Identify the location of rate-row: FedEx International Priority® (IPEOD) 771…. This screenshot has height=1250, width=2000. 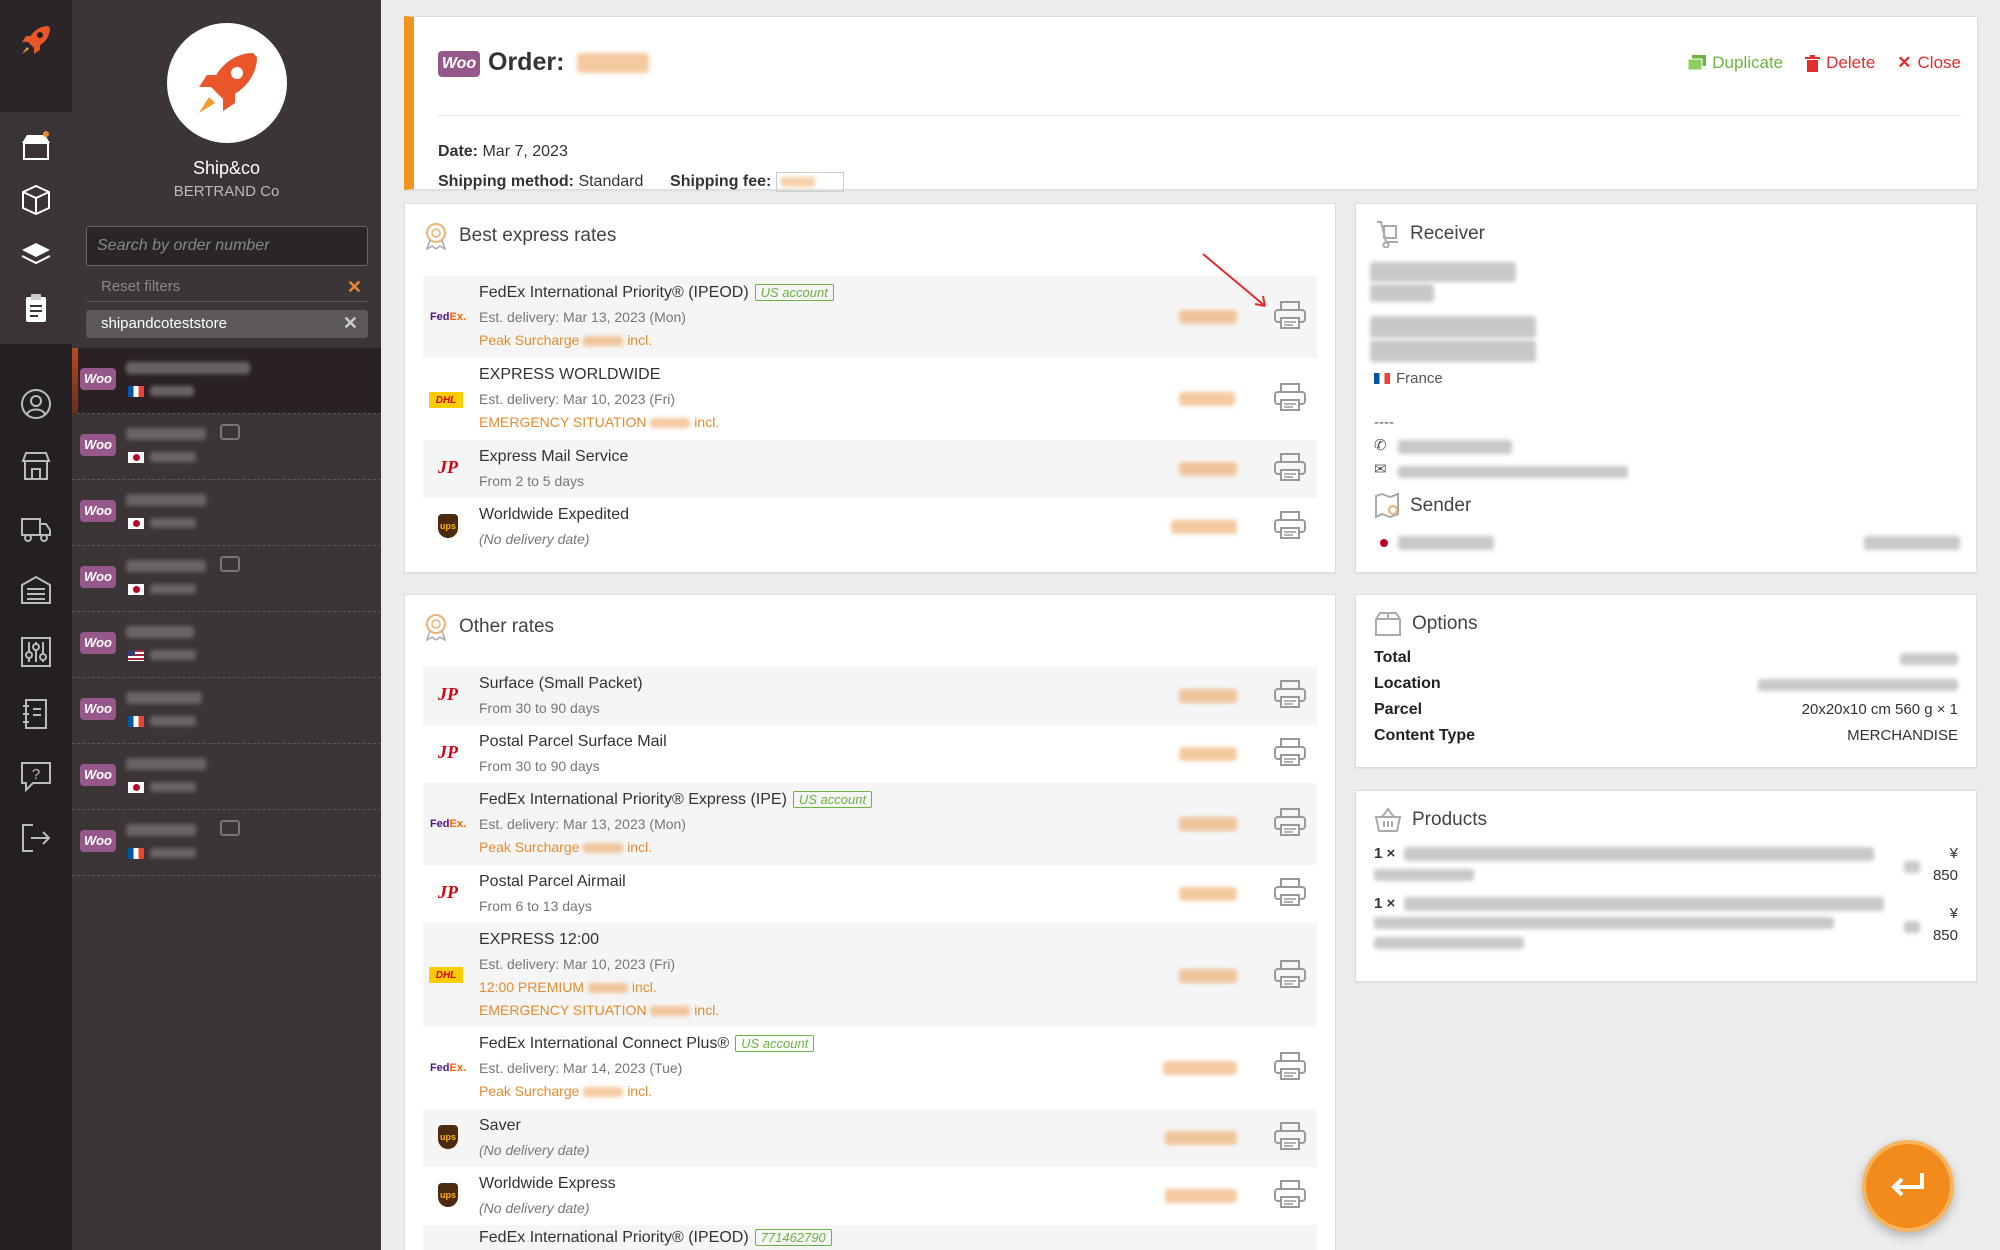
(870, 1237).